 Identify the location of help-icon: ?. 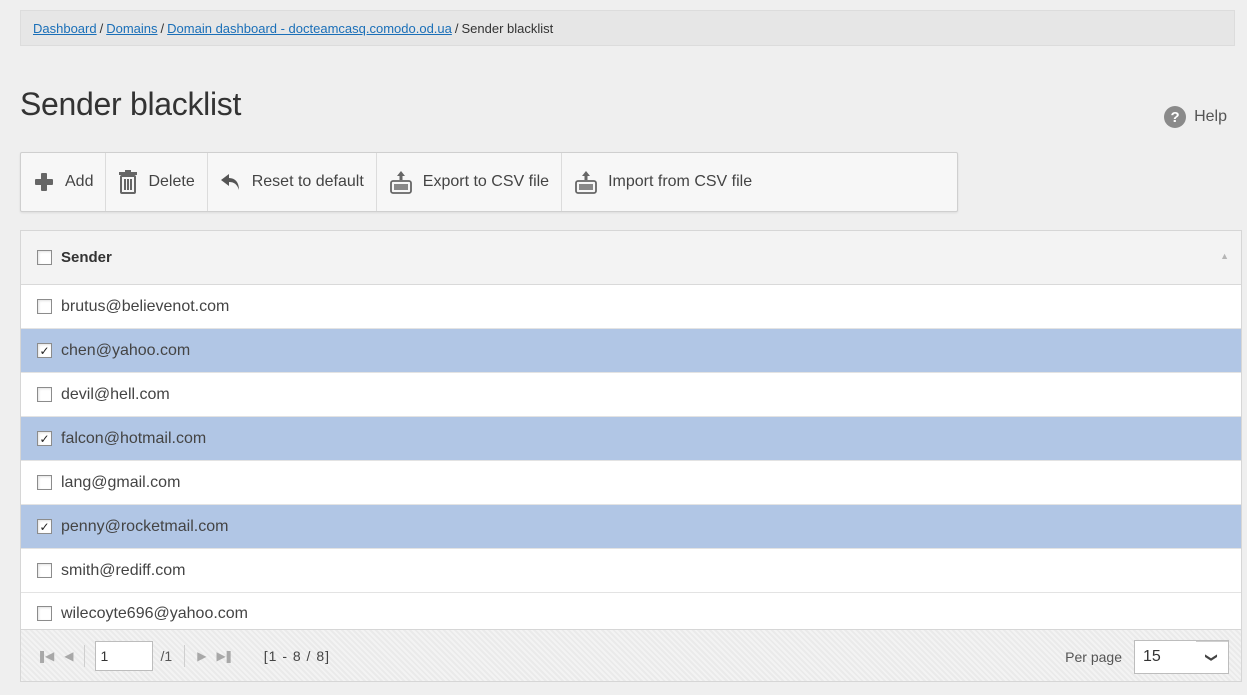
(1175, 117).